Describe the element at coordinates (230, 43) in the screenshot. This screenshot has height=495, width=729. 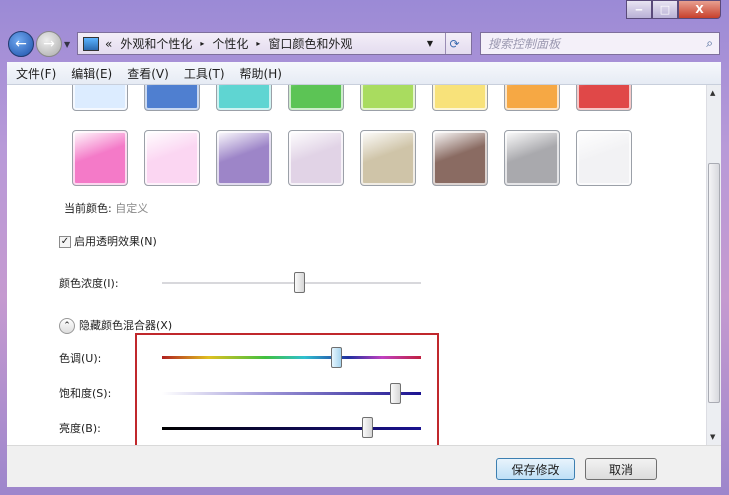
I see `breadcrumb-item: 个性化` at that location.